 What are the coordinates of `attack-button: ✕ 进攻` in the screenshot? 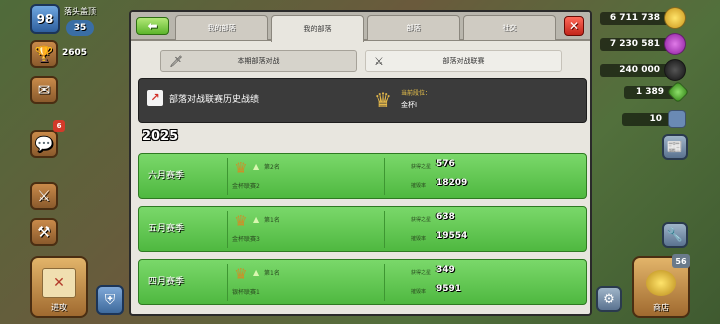 It's located at (59, 287).